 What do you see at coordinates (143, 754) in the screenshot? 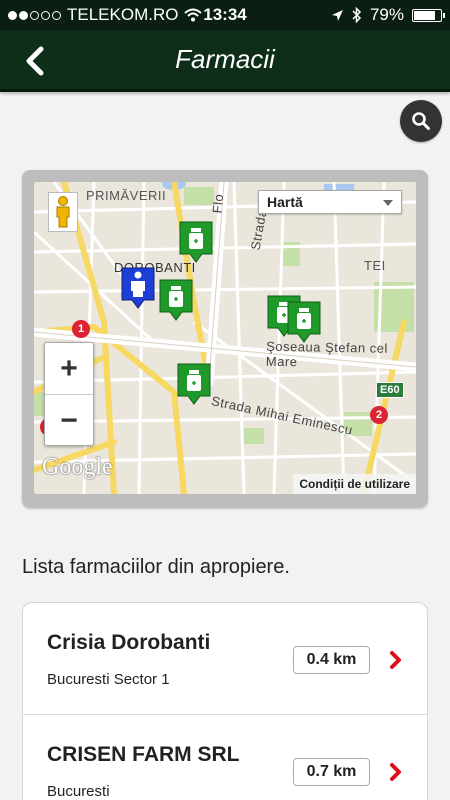
I see `pharmacy-name: CRISEN FARM SRL` at bounding box center [143, 754].